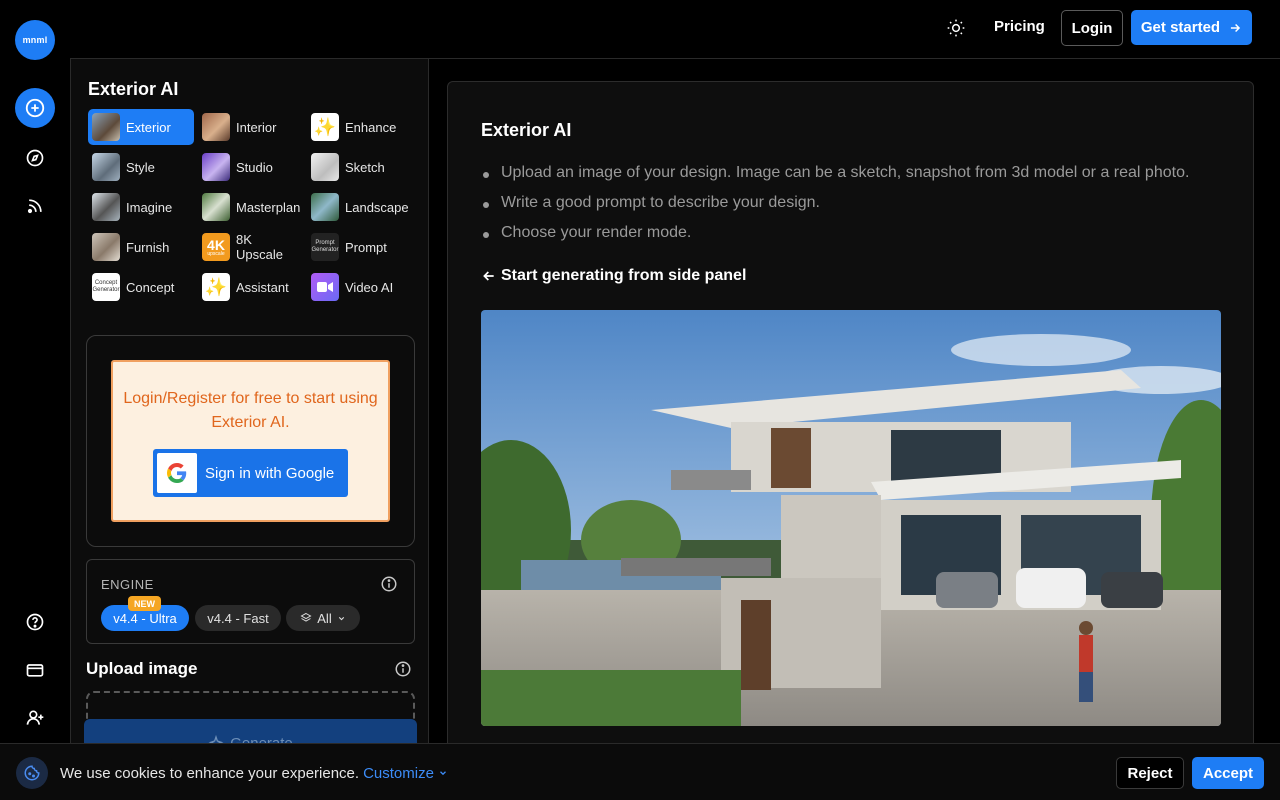 The image size is (1280, 800). I want to click on cookie-icon, so click(32, 773).